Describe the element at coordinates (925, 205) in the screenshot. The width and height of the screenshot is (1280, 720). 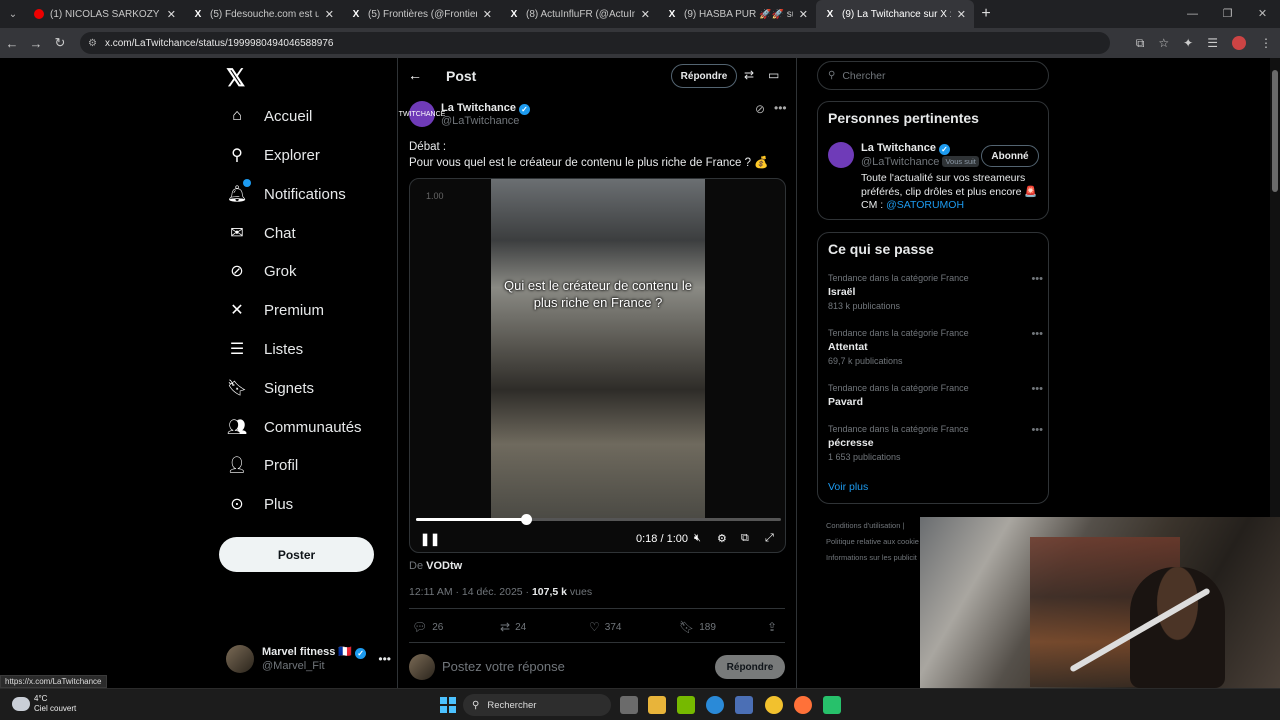
I see `mention-link: @SATORUMOH` at that location.